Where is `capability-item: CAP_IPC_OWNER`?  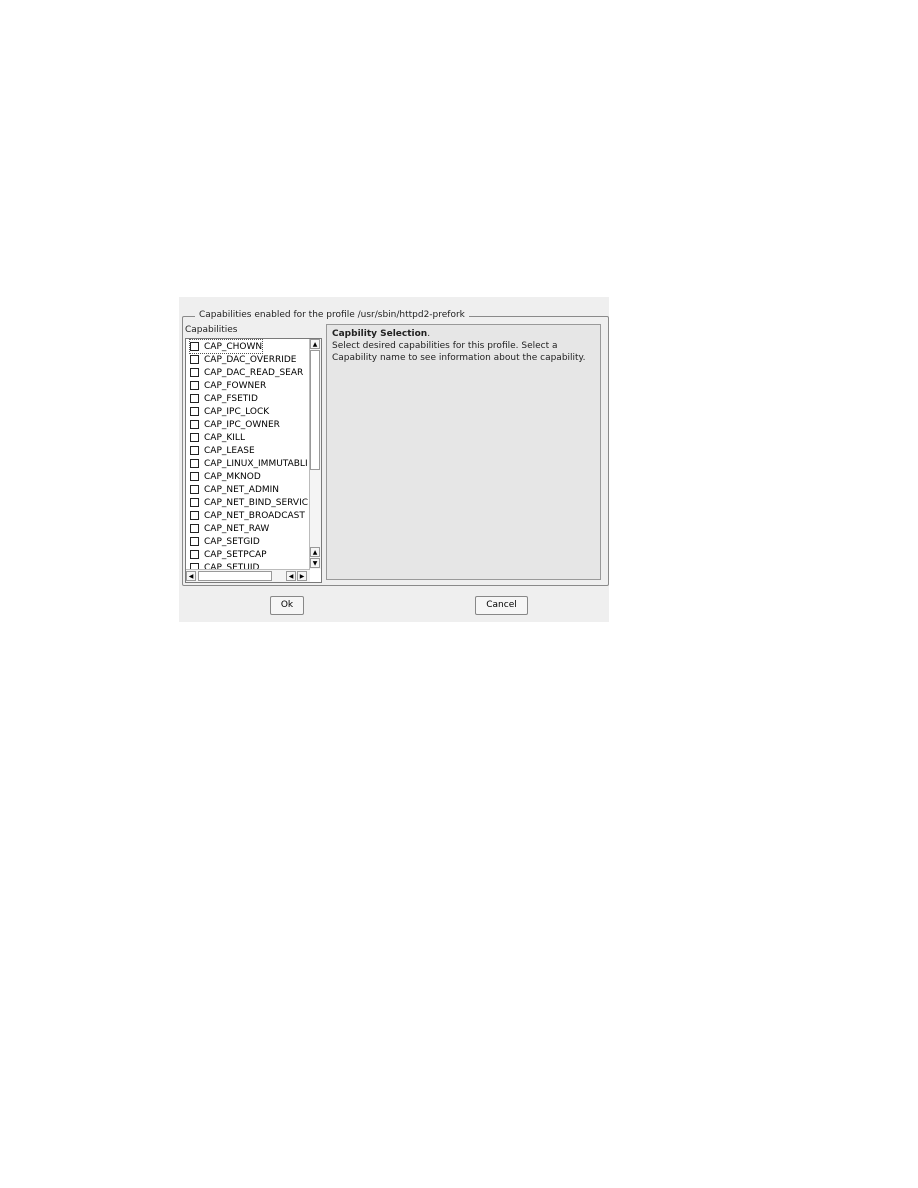 capability-item: CAP_IPC_OWNER is located at coordinates (235, 424).